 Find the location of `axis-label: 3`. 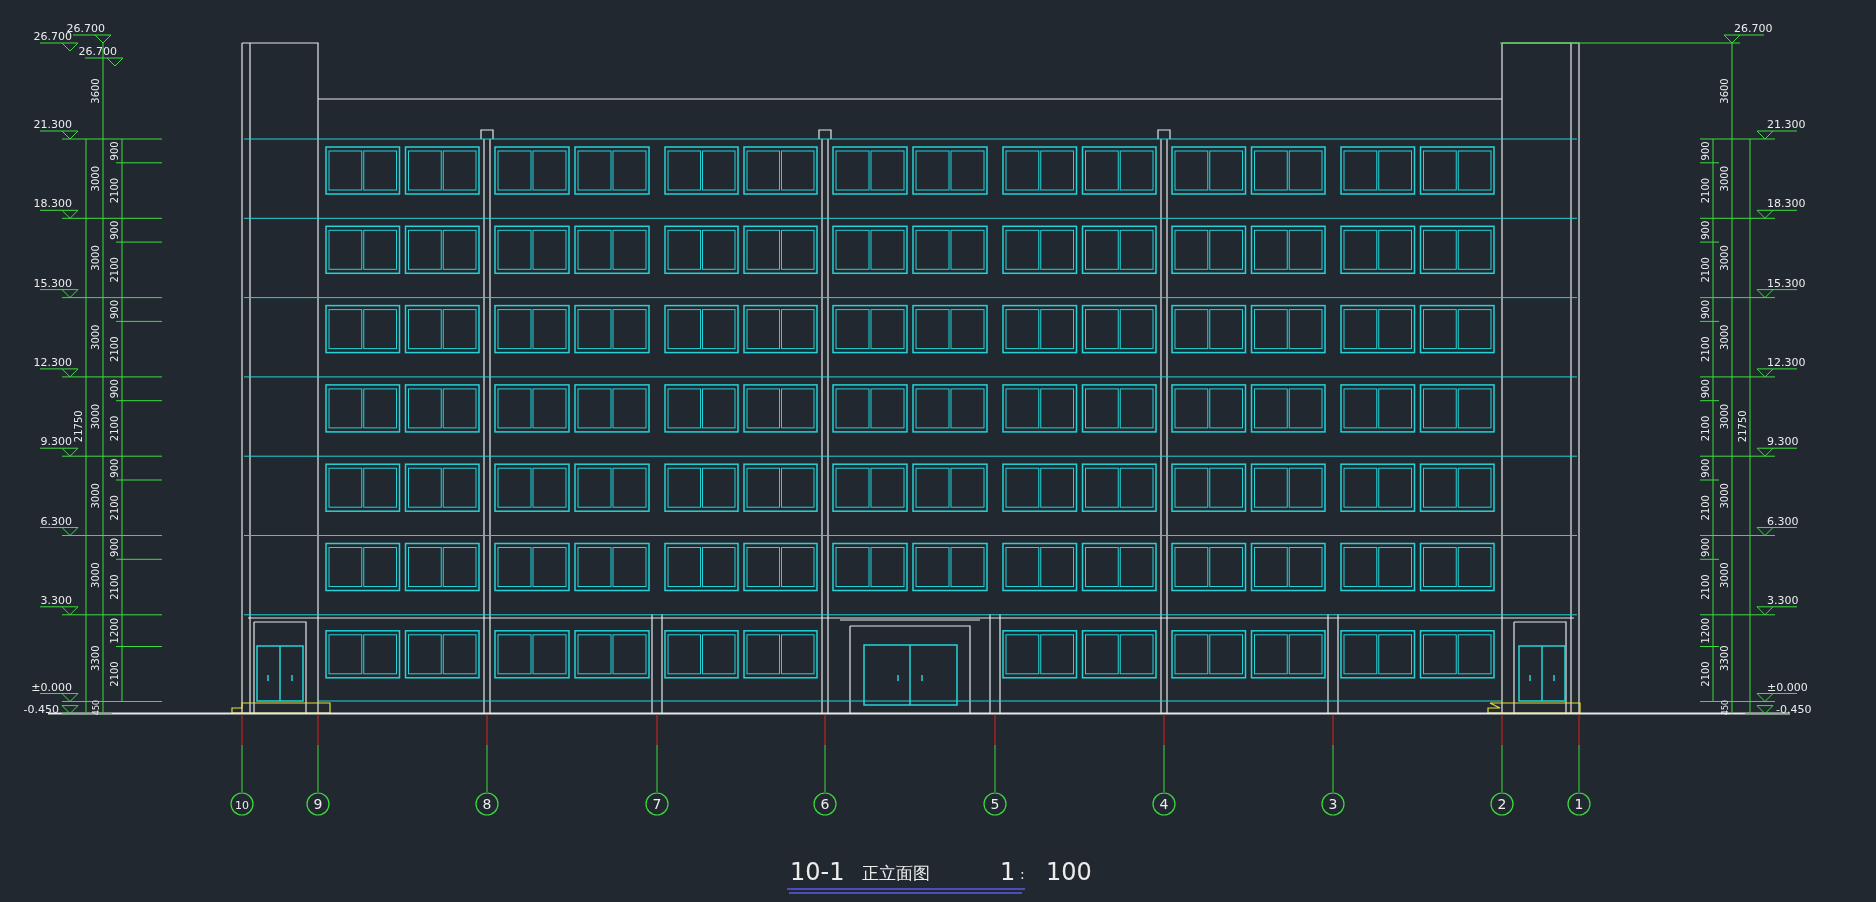

axis-label: 3 is located at coordinates (1333, 804).